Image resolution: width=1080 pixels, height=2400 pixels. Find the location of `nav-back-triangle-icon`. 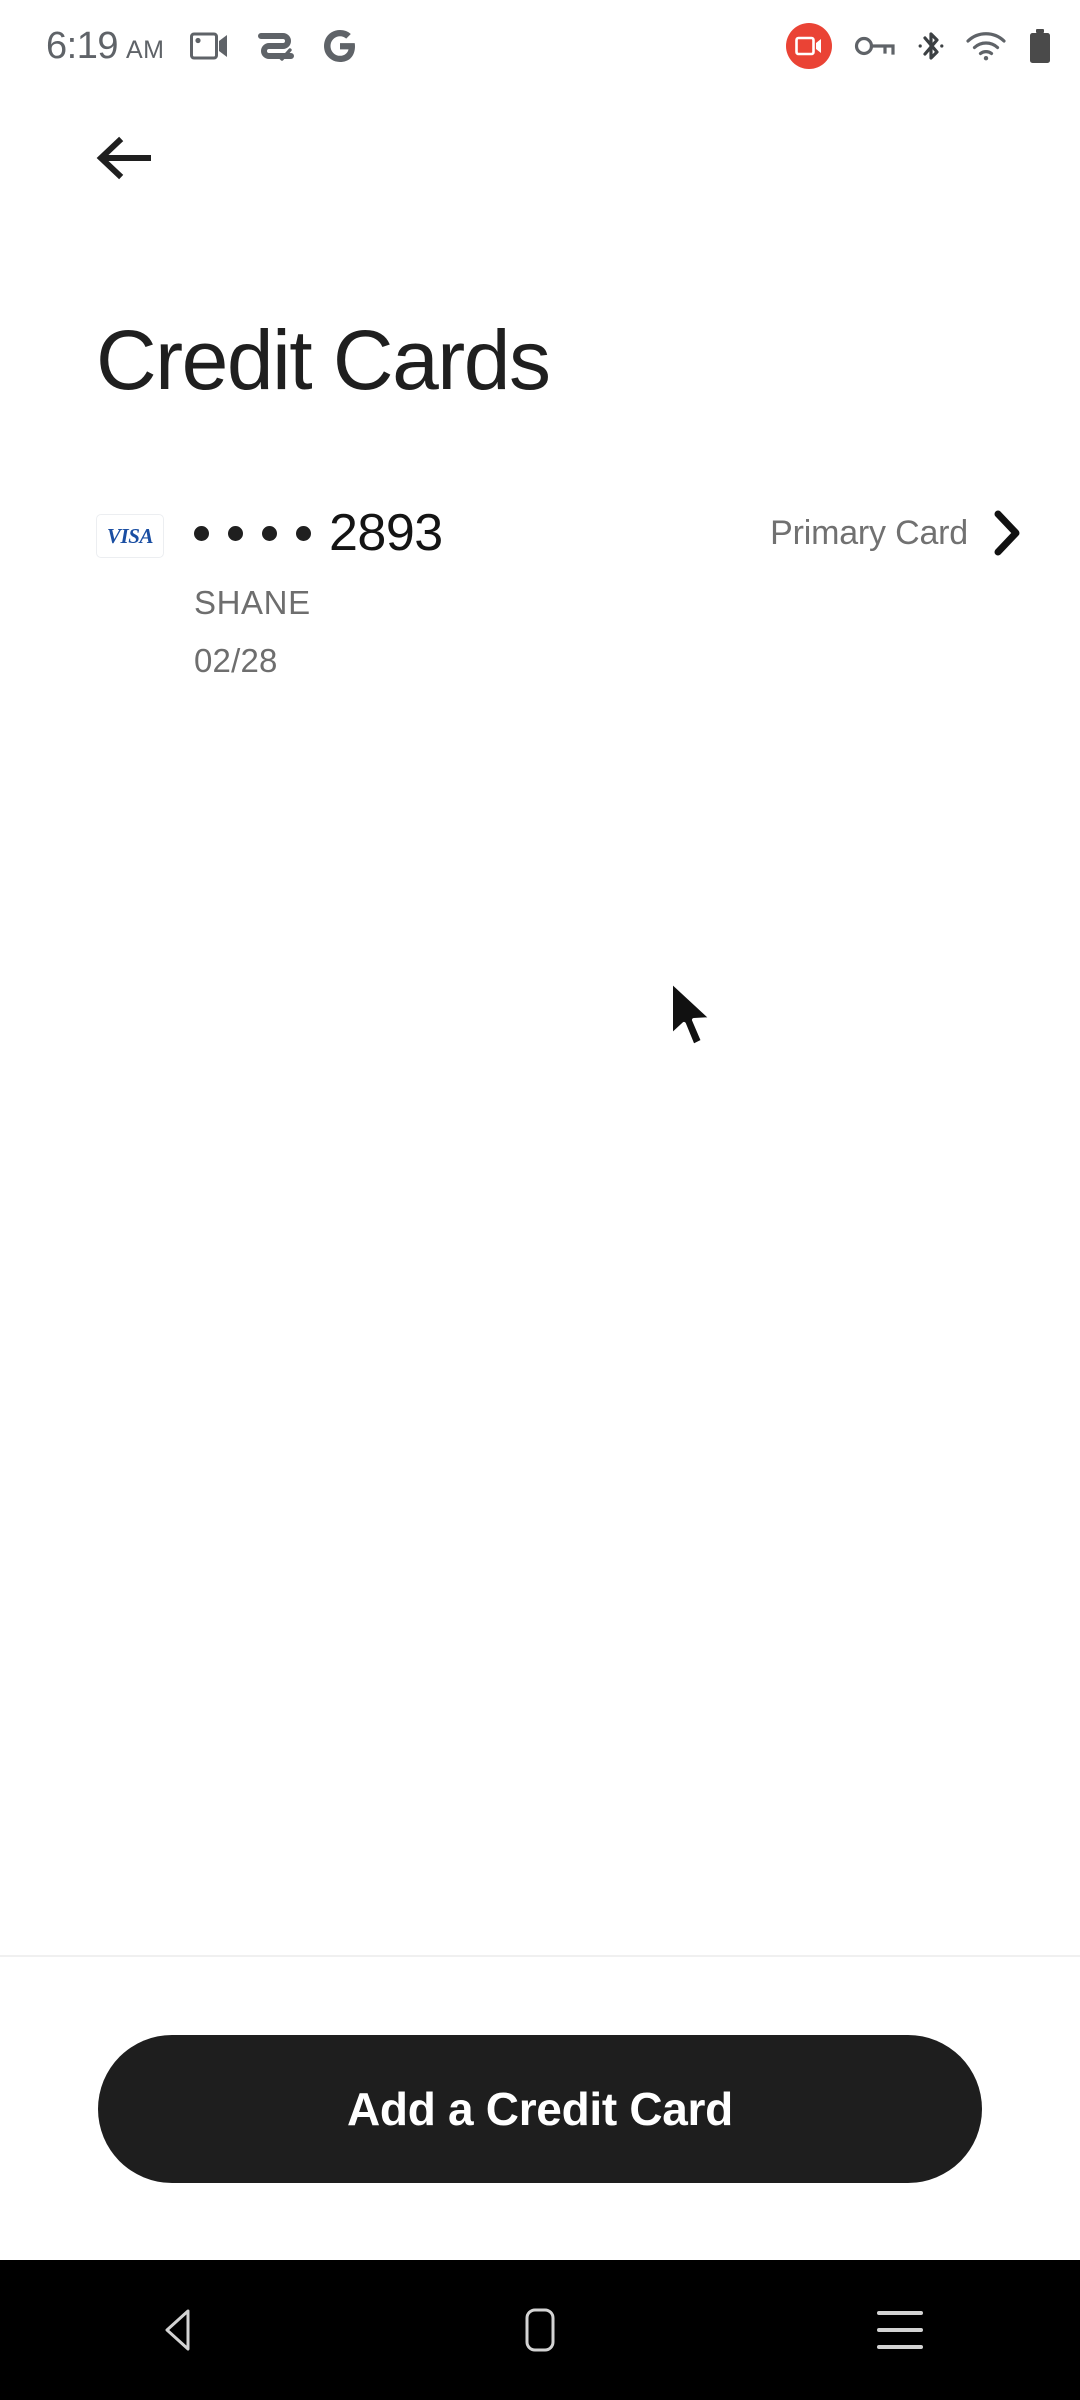

nav-back-triangle-icon is located at coordinates (177, 2330).